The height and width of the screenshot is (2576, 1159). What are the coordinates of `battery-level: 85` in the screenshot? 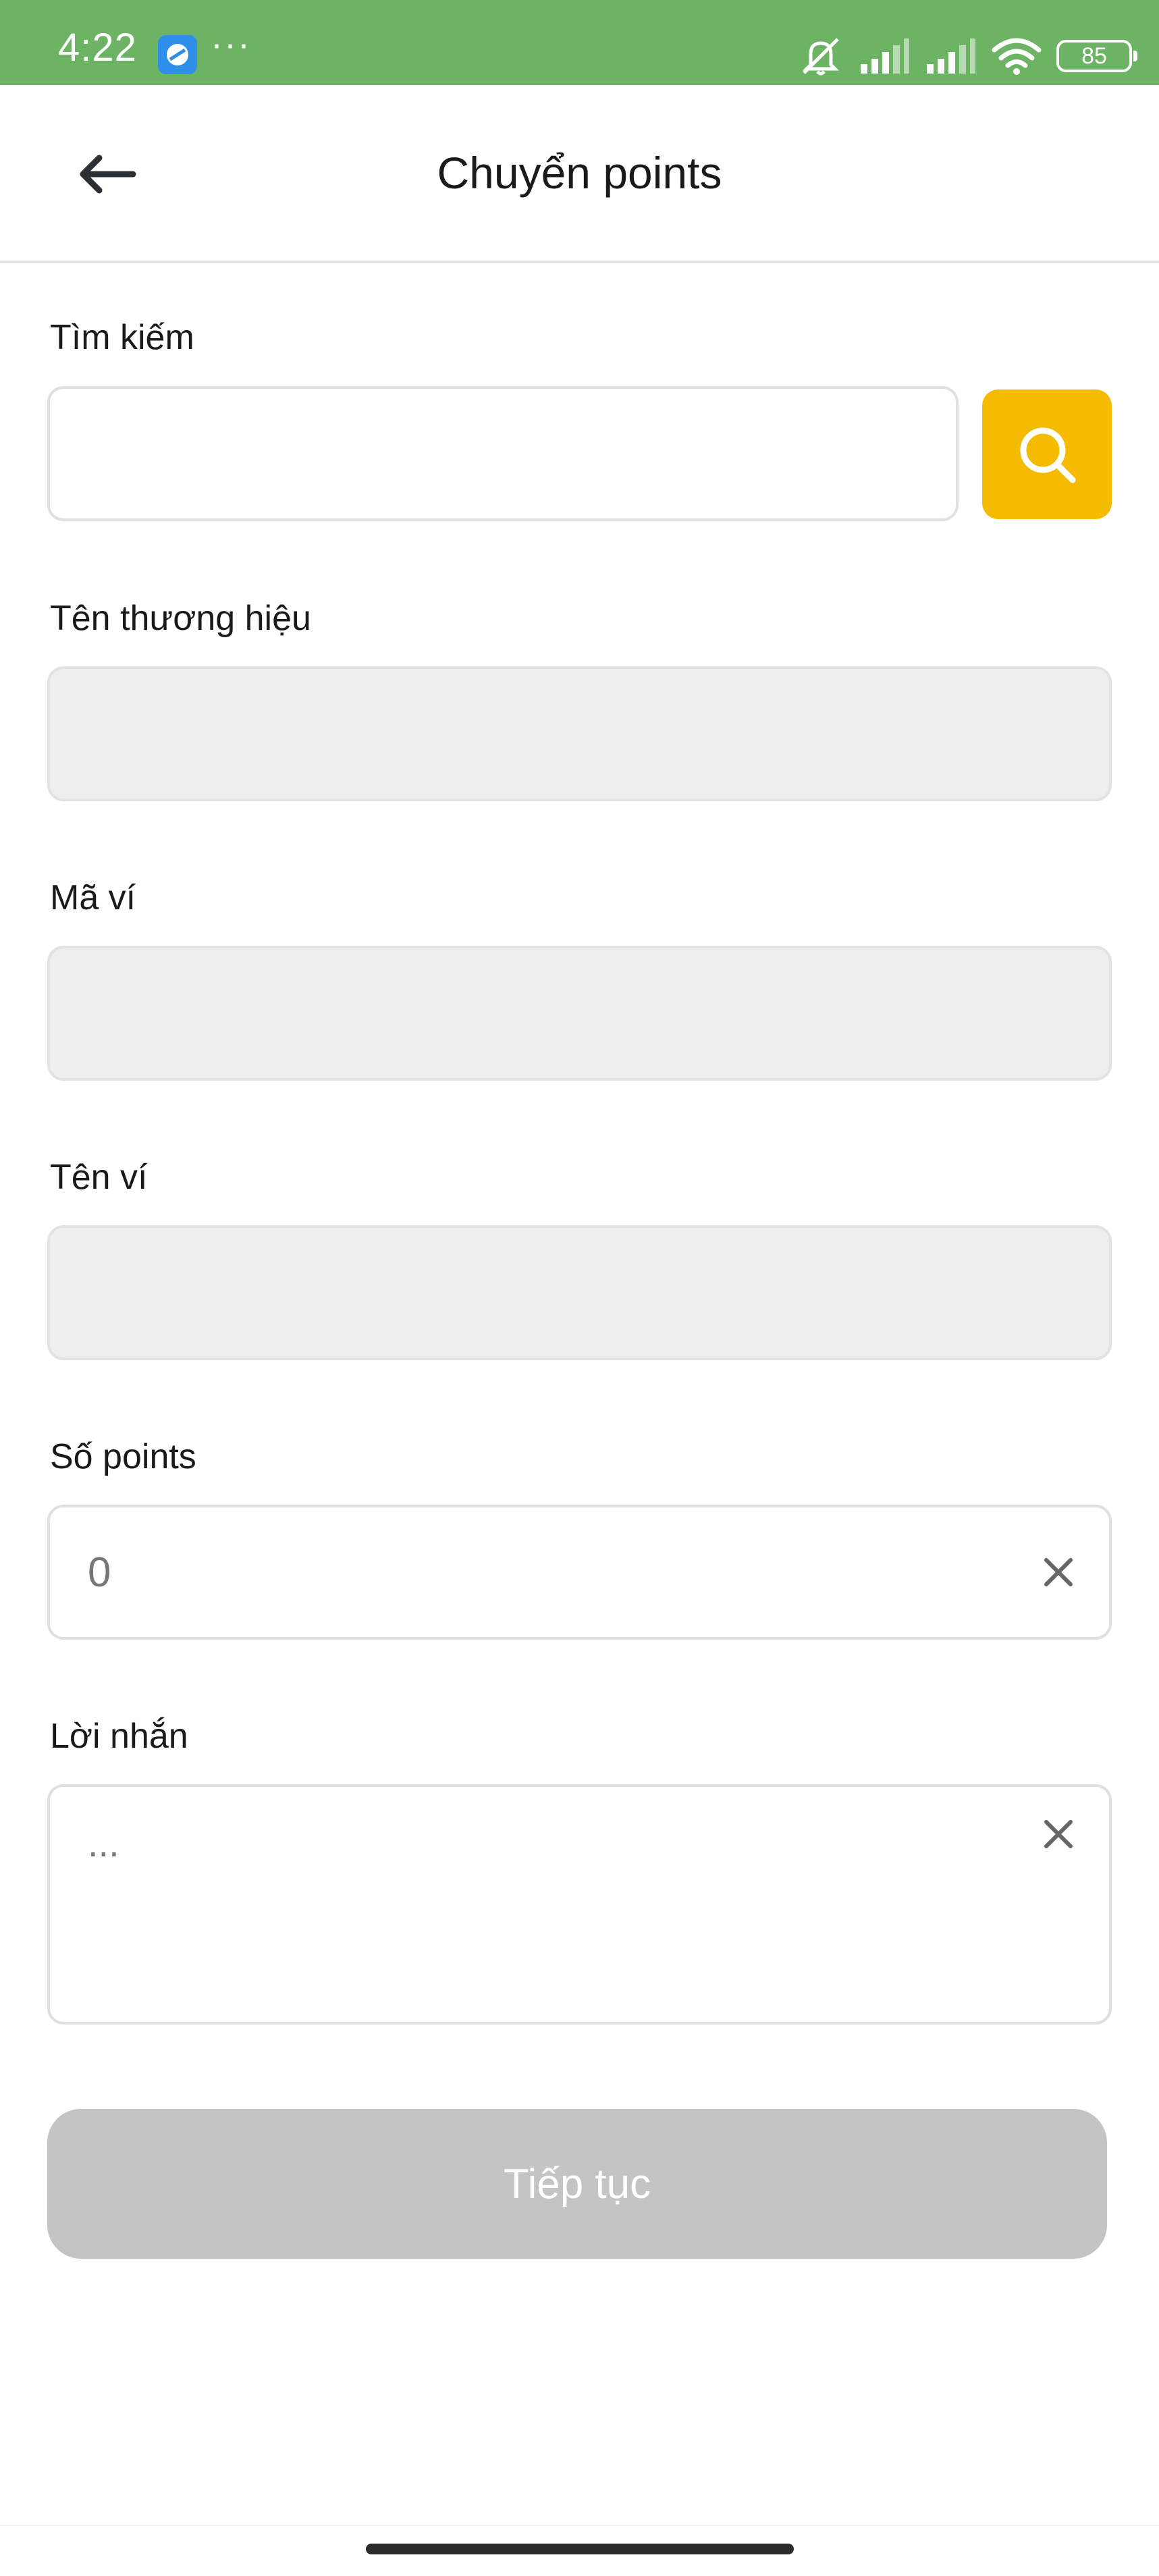 It's located at (1094, 56).